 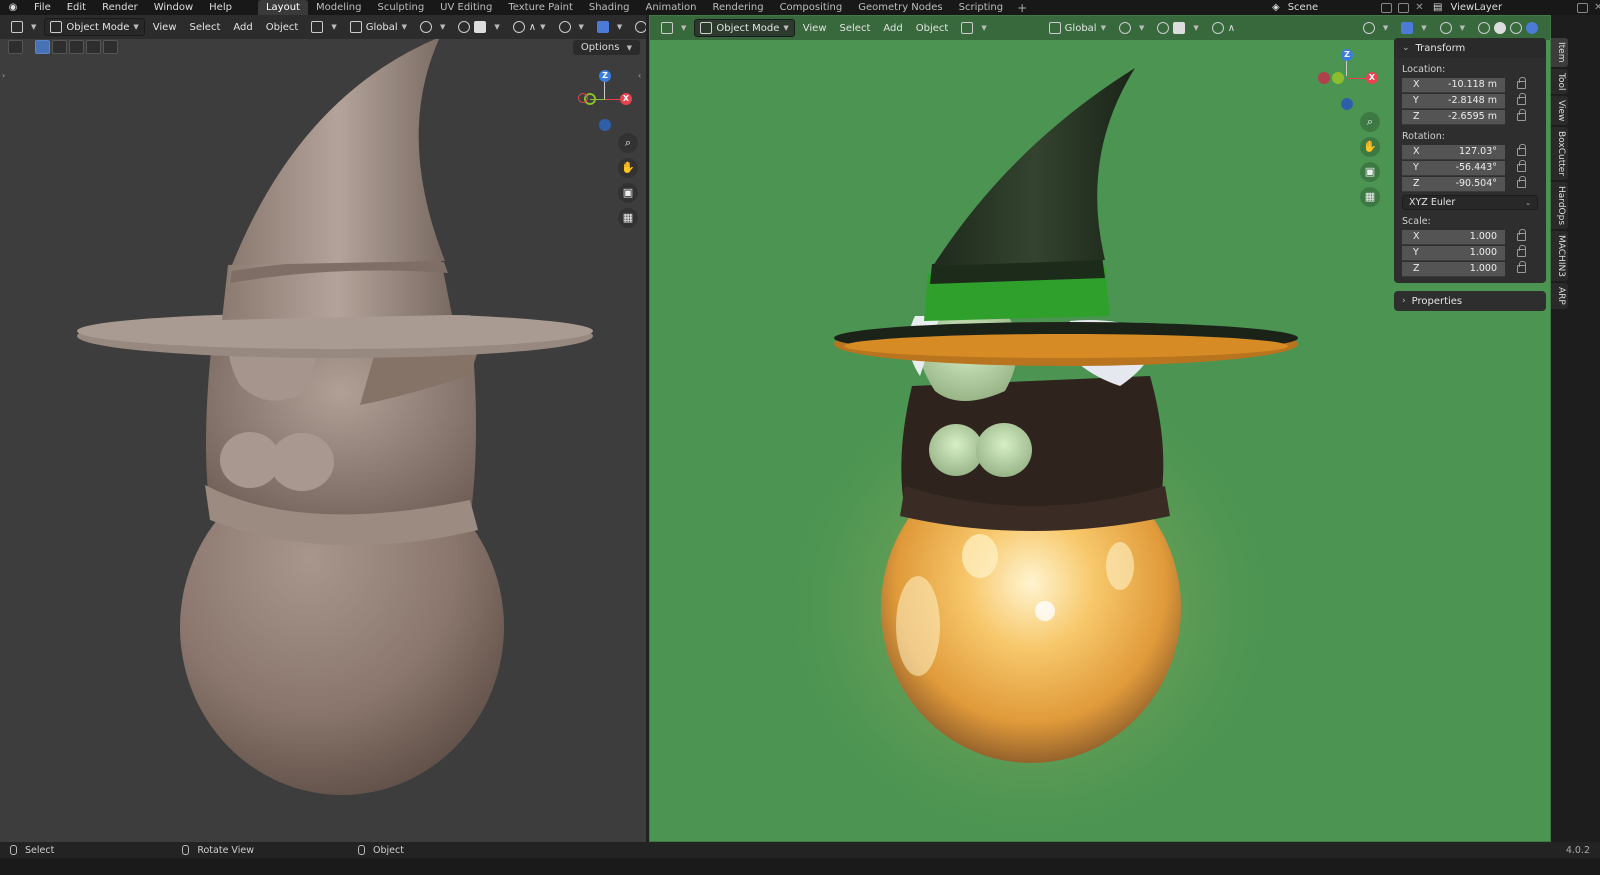 I want to click on overlay-toggle-right: ▼, so click(x=1452, y=28).